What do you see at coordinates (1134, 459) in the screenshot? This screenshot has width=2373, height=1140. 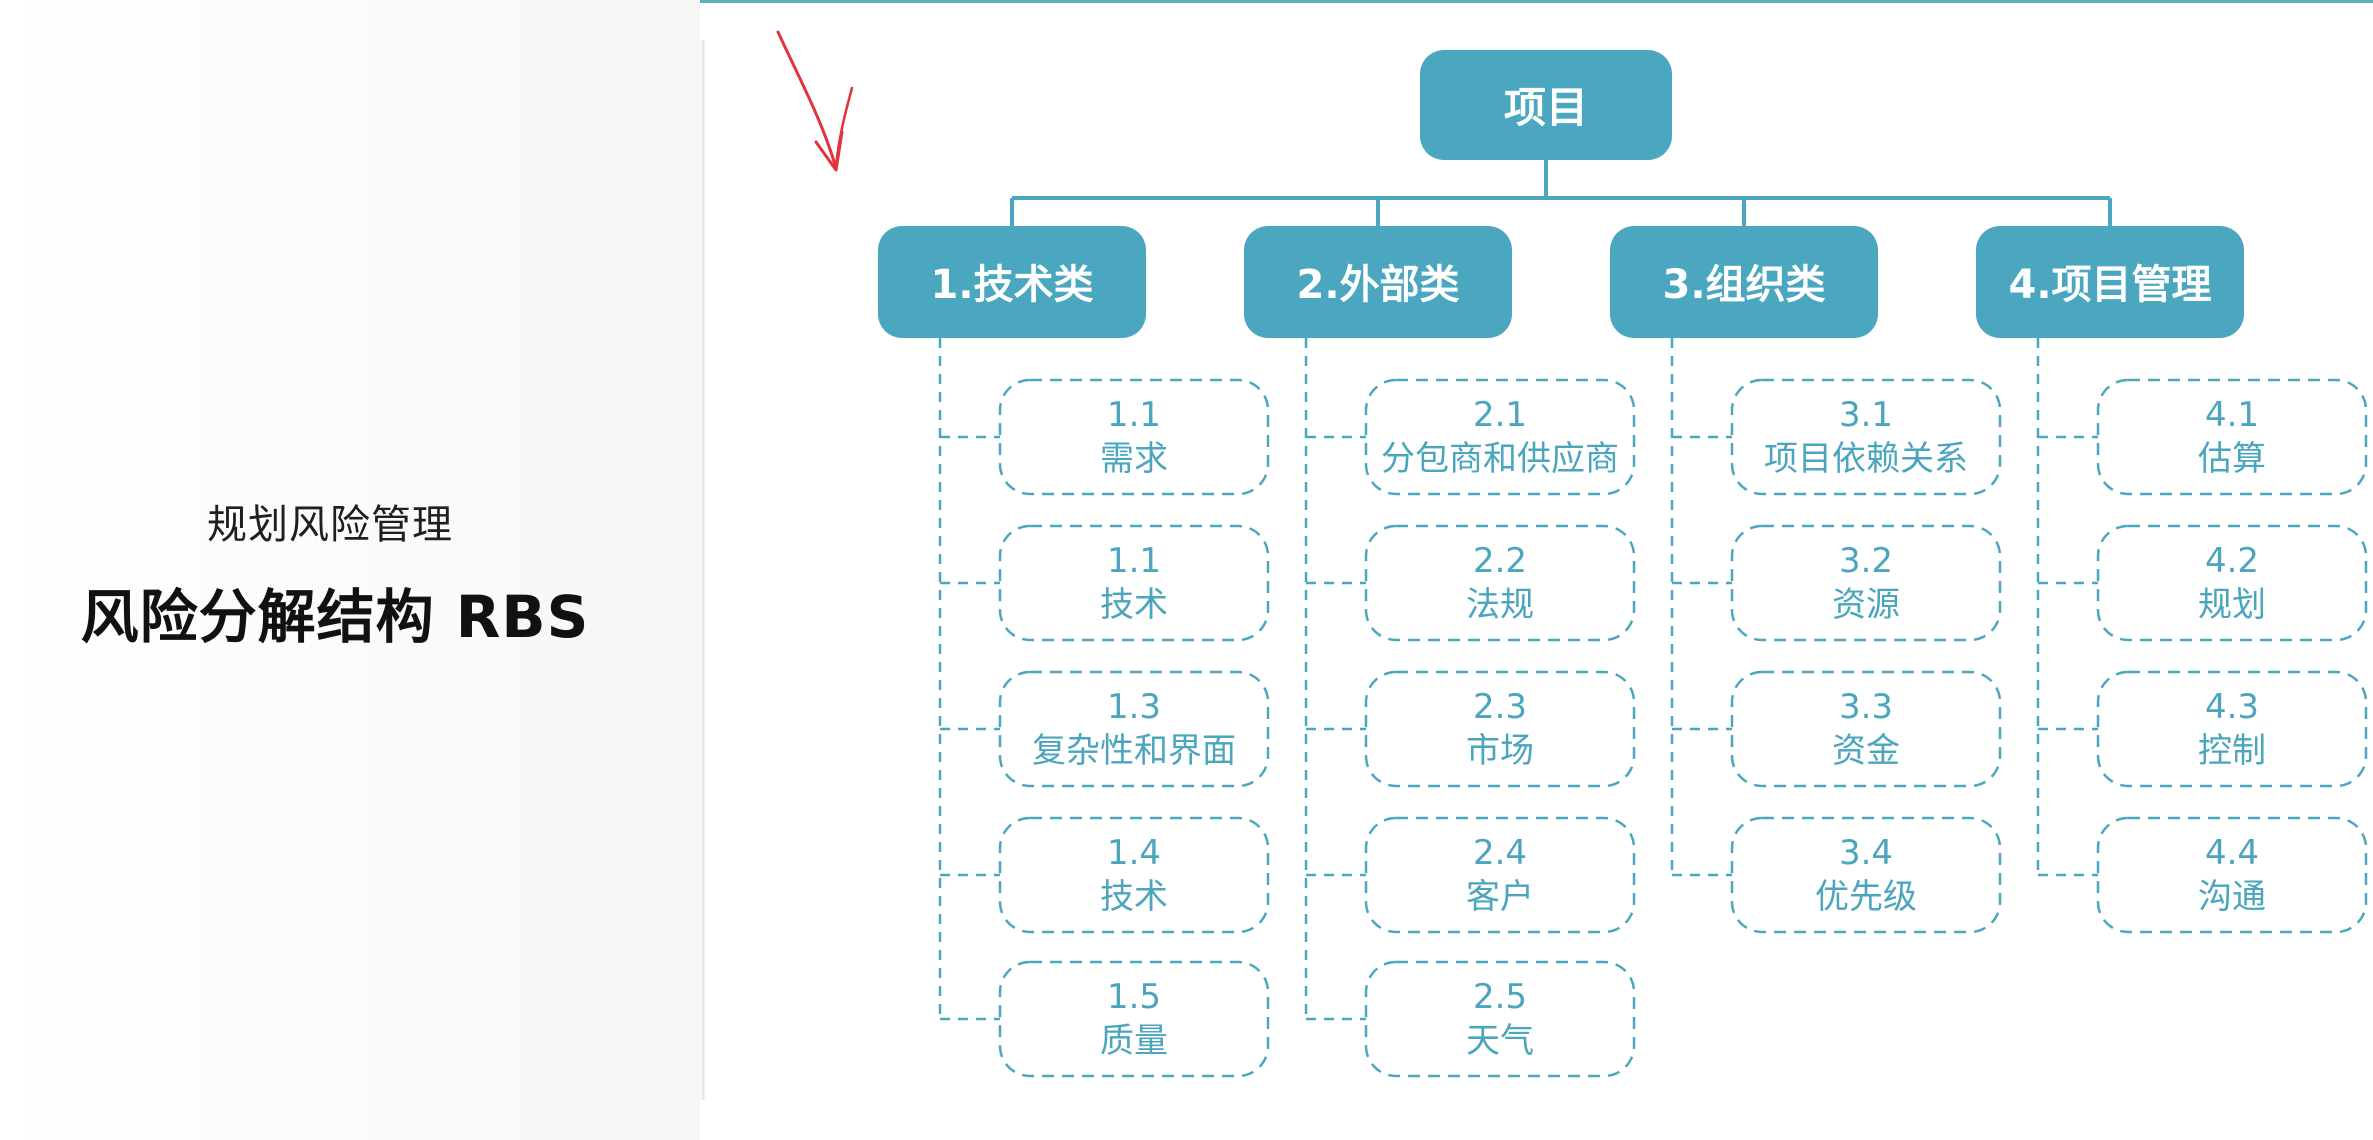 I see `item-name: 需求` at bounding box center [1134, 459].